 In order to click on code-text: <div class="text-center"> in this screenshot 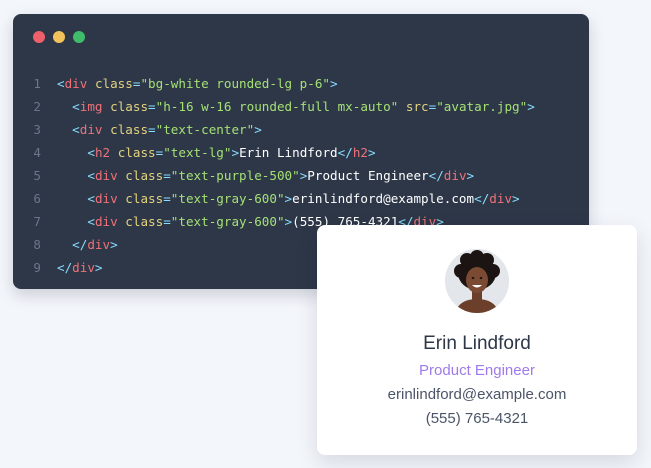, I will do `click(159, 129)`.